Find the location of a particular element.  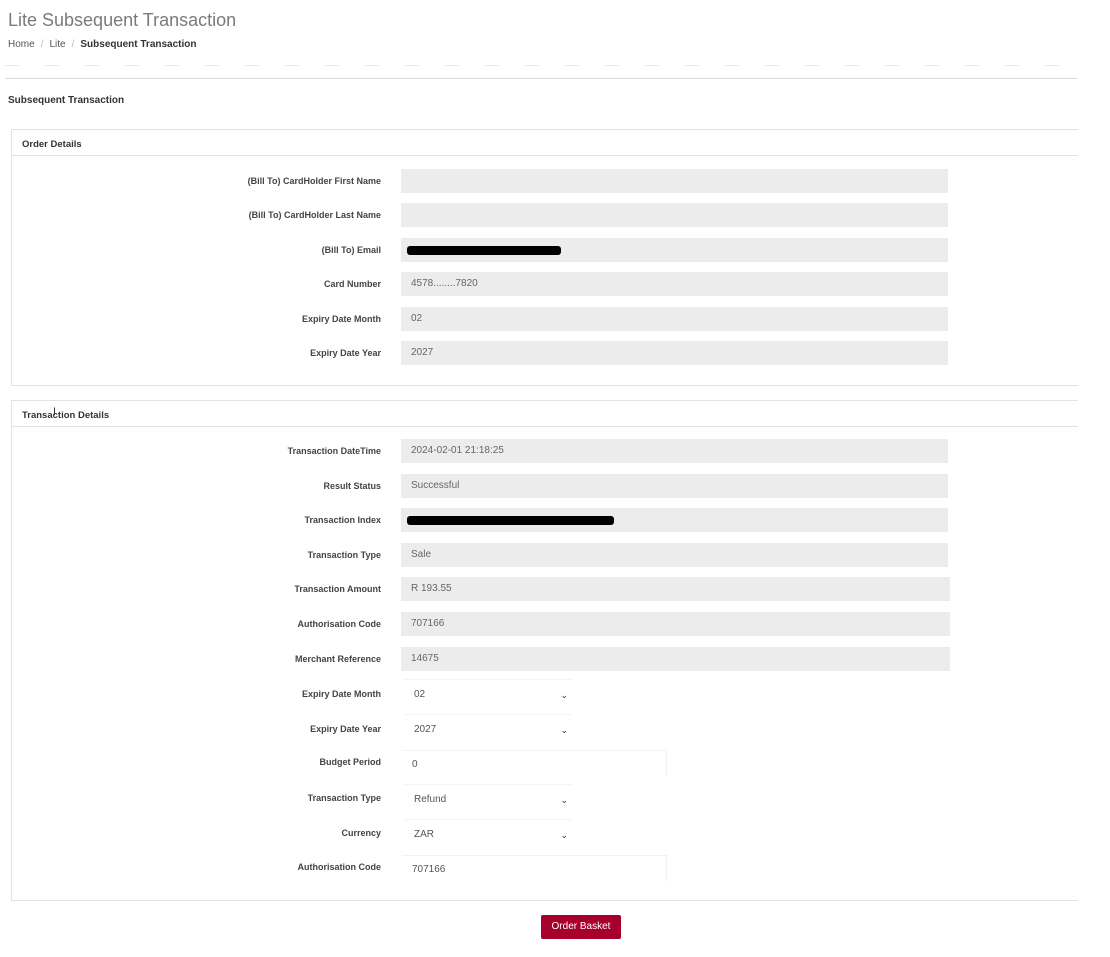

transaction-type-field: Sale is located at coordinates (674, 555).